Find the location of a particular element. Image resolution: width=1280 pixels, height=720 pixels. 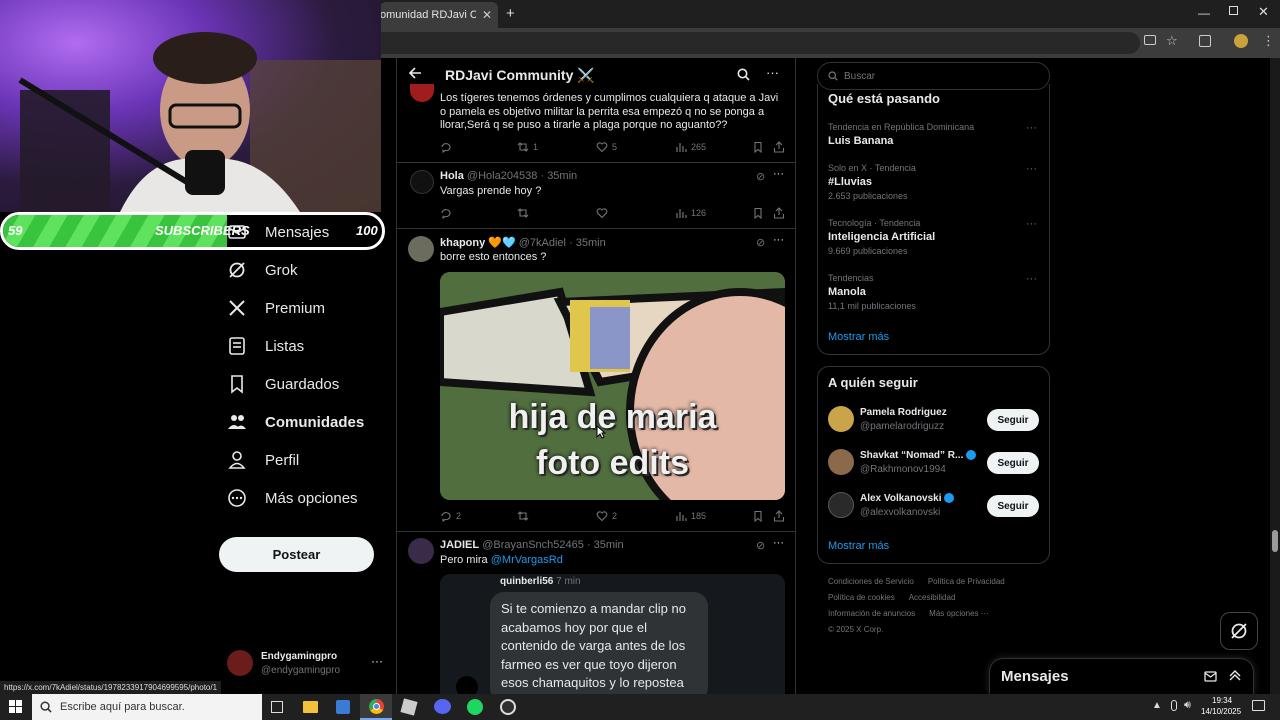

footer-link: Información de anuncios is located at coordinates (871, 613).